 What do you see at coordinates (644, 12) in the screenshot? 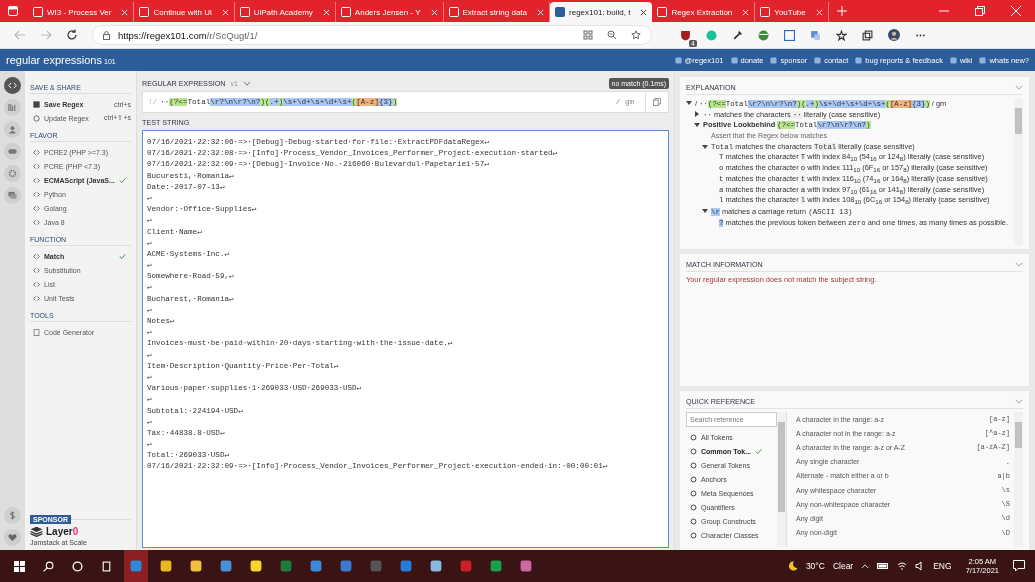
I see `close-icon` at bounding box center [644, 12].